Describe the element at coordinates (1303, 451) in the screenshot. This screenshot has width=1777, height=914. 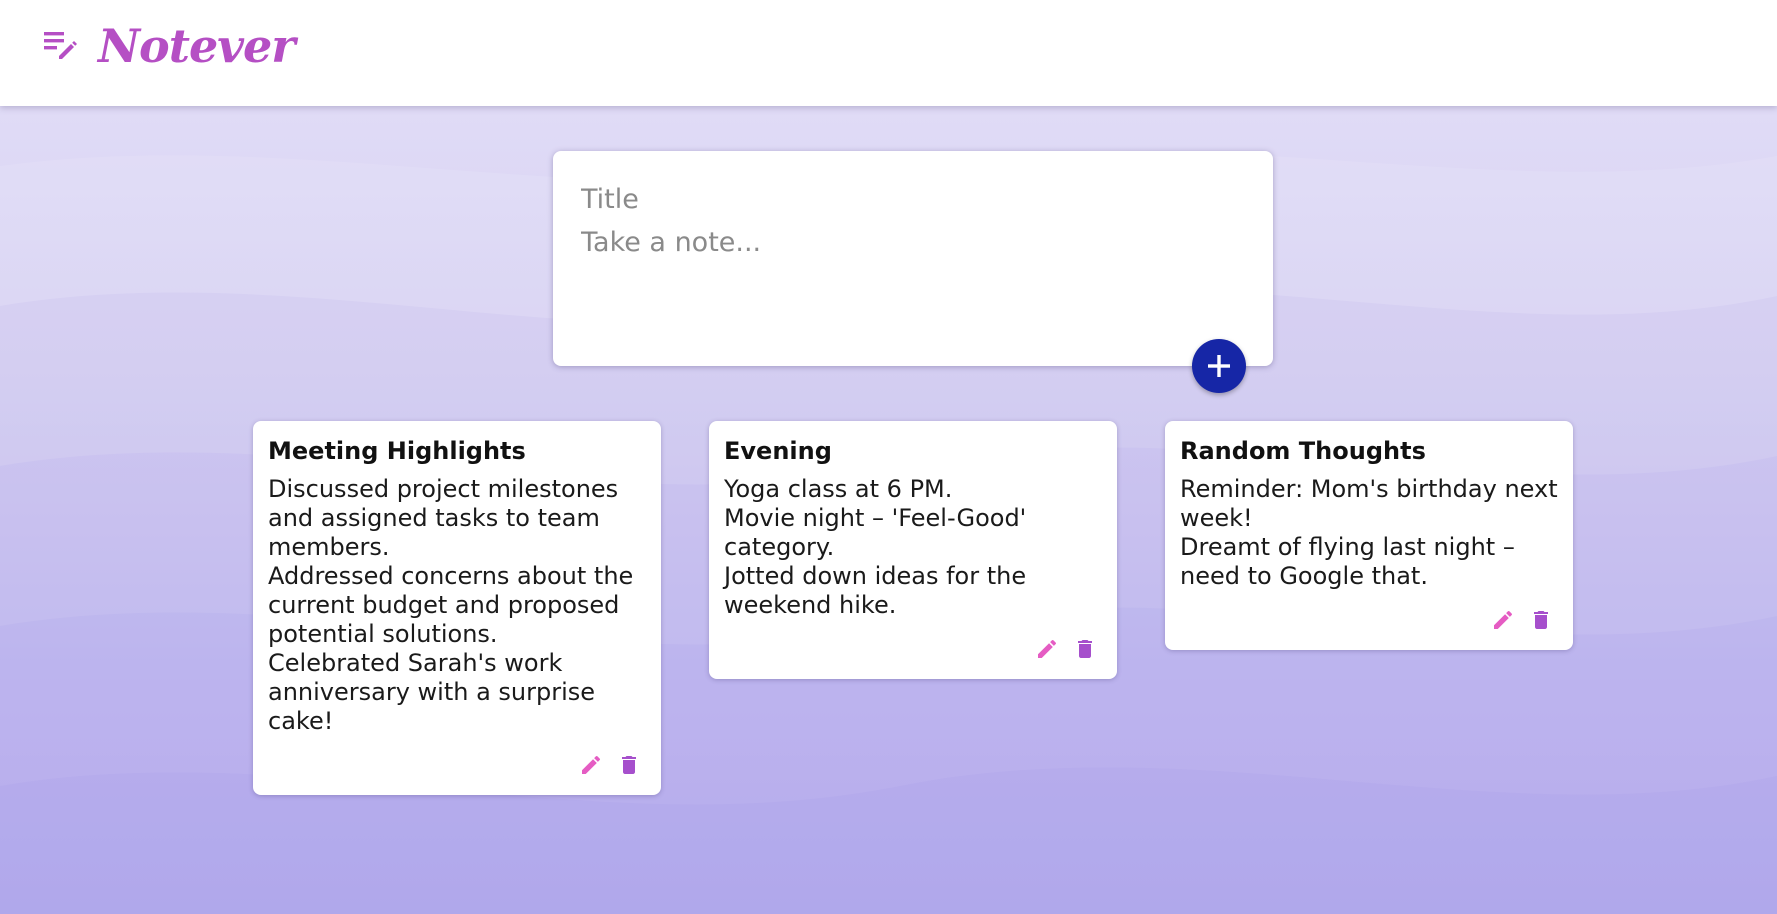
I see `note-title: Random Thoughts` at that location.